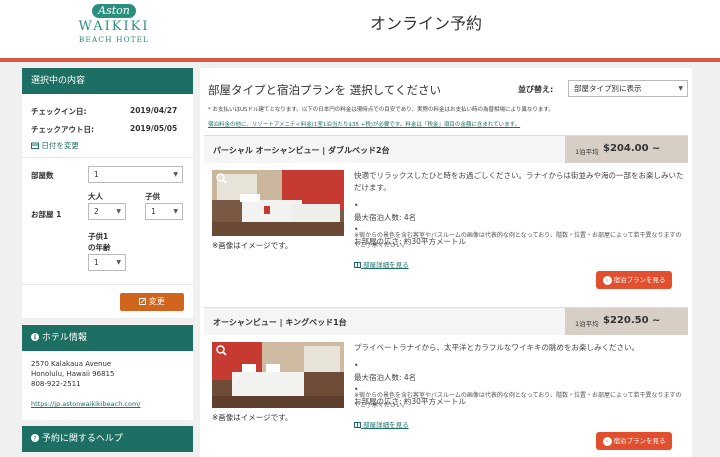 Image resolution: width=720 pixels, height=457 pixels. Describe the element at coordinates (95, 196) in the screenshot. I see `adults-label: 大人` at that location.